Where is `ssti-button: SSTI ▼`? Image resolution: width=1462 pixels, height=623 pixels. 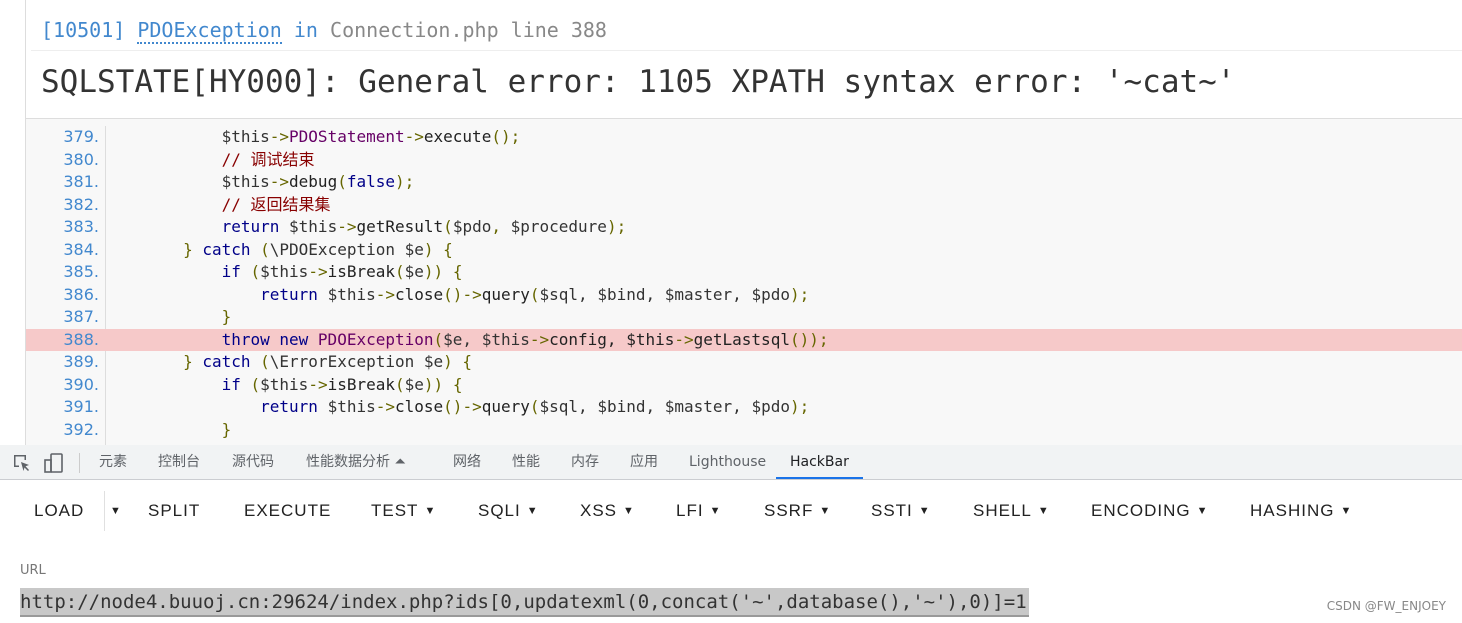 ssti-button: SSTI ▼ is located at coordinates (901, 511).